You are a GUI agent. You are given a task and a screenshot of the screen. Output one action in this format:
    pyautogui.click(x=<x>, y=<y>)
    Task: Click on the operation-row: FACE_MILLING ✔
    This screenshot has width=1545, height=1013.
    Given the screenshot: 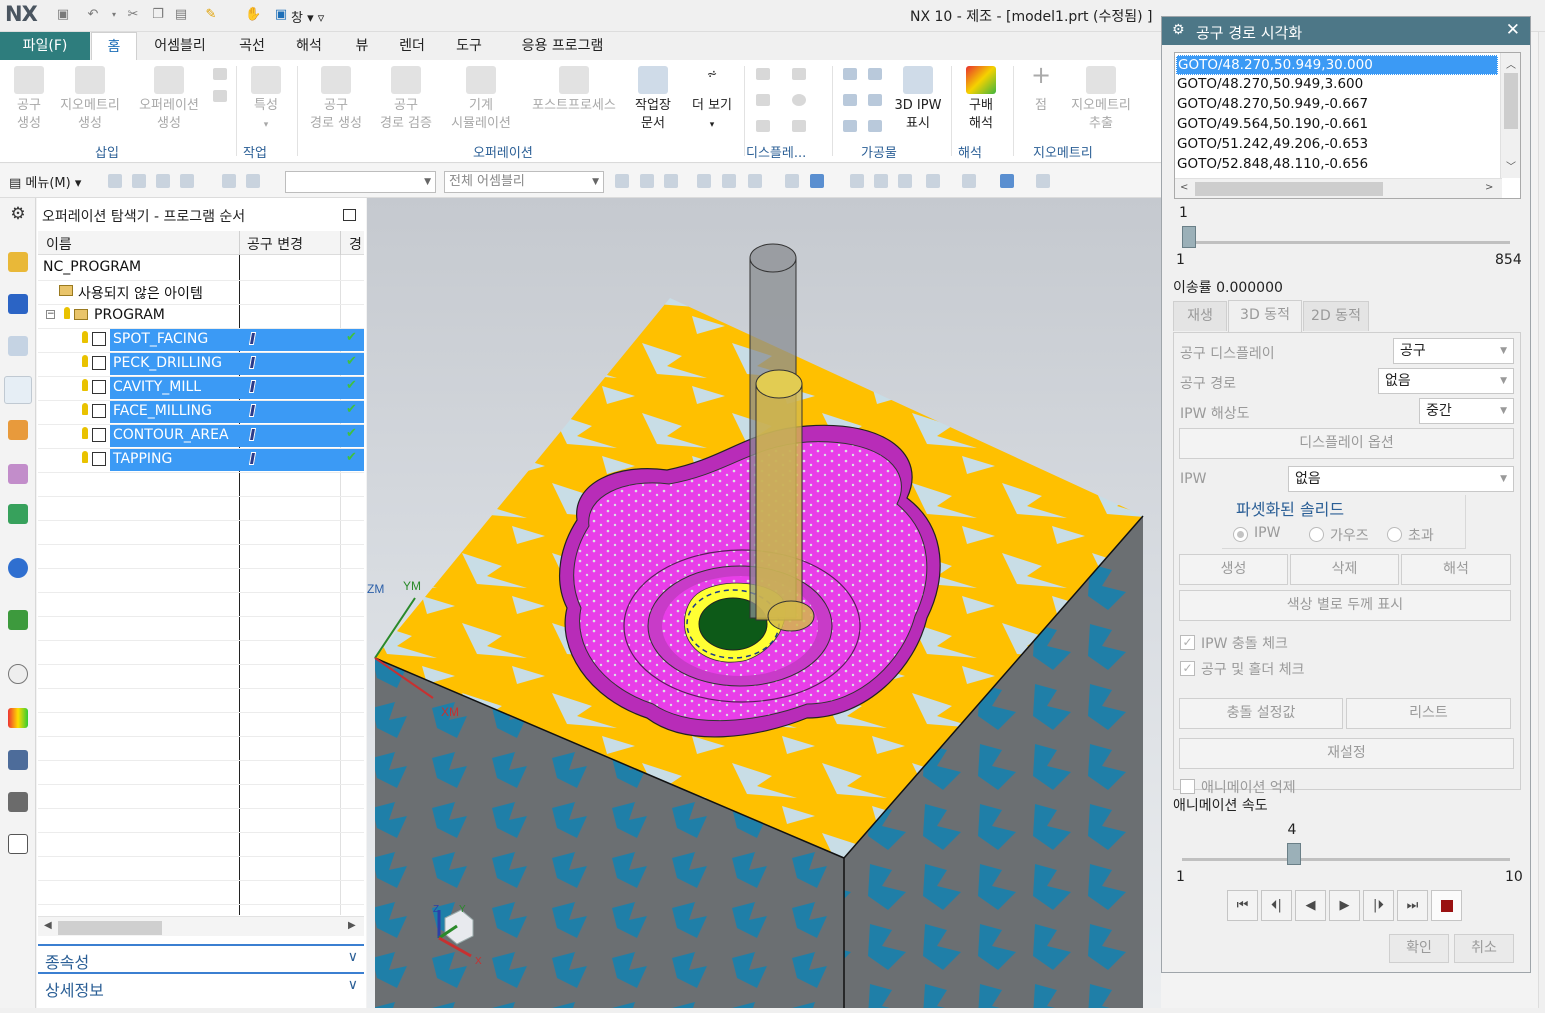 What is the action you would take?
    pyautogui.click(x=201, y=412)
    